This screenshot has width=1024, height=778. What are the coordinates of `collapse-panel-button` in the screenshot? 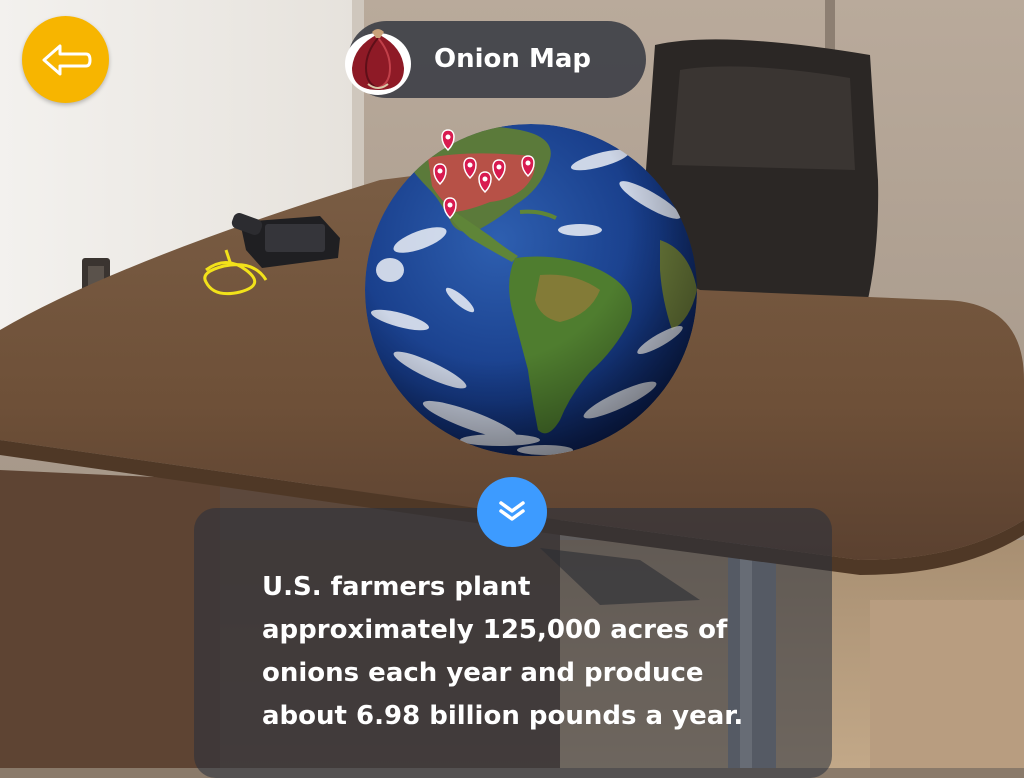 It's located at (512, 512).